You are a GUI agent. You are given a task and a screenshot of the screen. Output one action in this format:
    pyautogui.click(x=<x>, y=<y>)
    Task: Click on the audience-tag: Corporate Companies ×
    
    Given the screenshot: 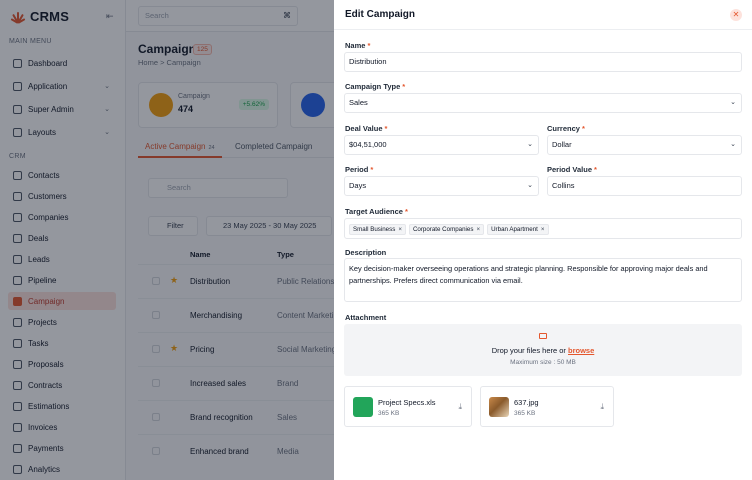 What is the action you would take?
    pyautogui.click(x=446, y=229)
    